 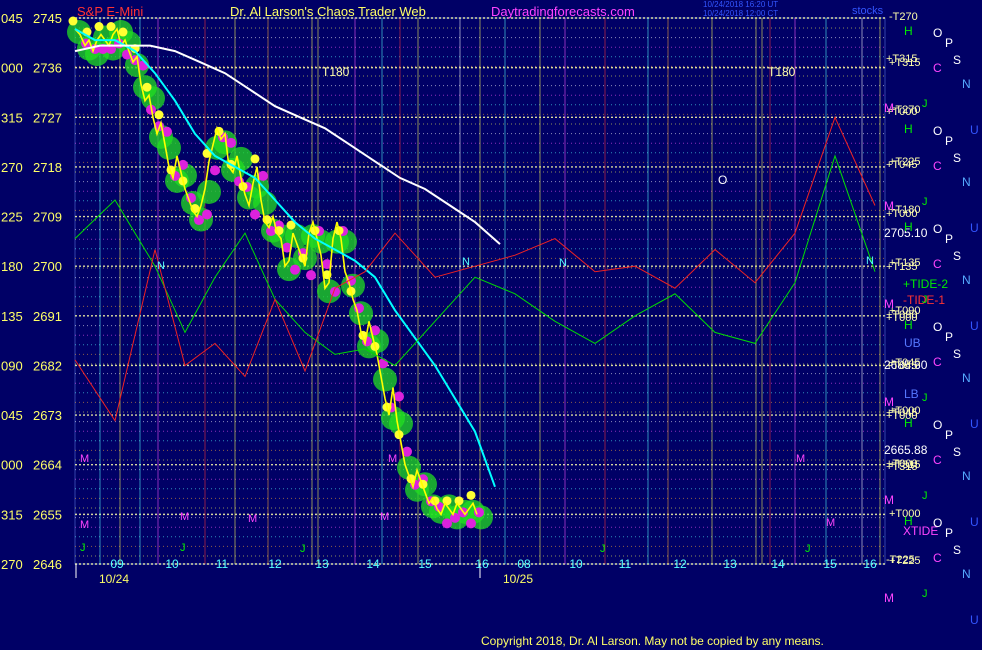 What do you see at coordinates (47, 514) in the screenshot?
I see `y-price-tick-label: 2655` at bounding box center [47, 514].